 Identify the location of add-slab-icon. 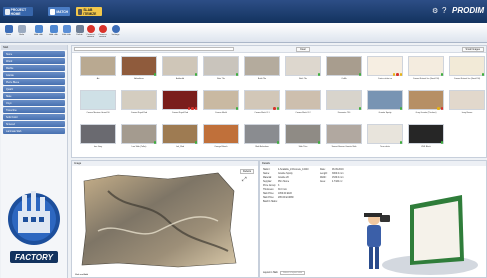
(38, 29).